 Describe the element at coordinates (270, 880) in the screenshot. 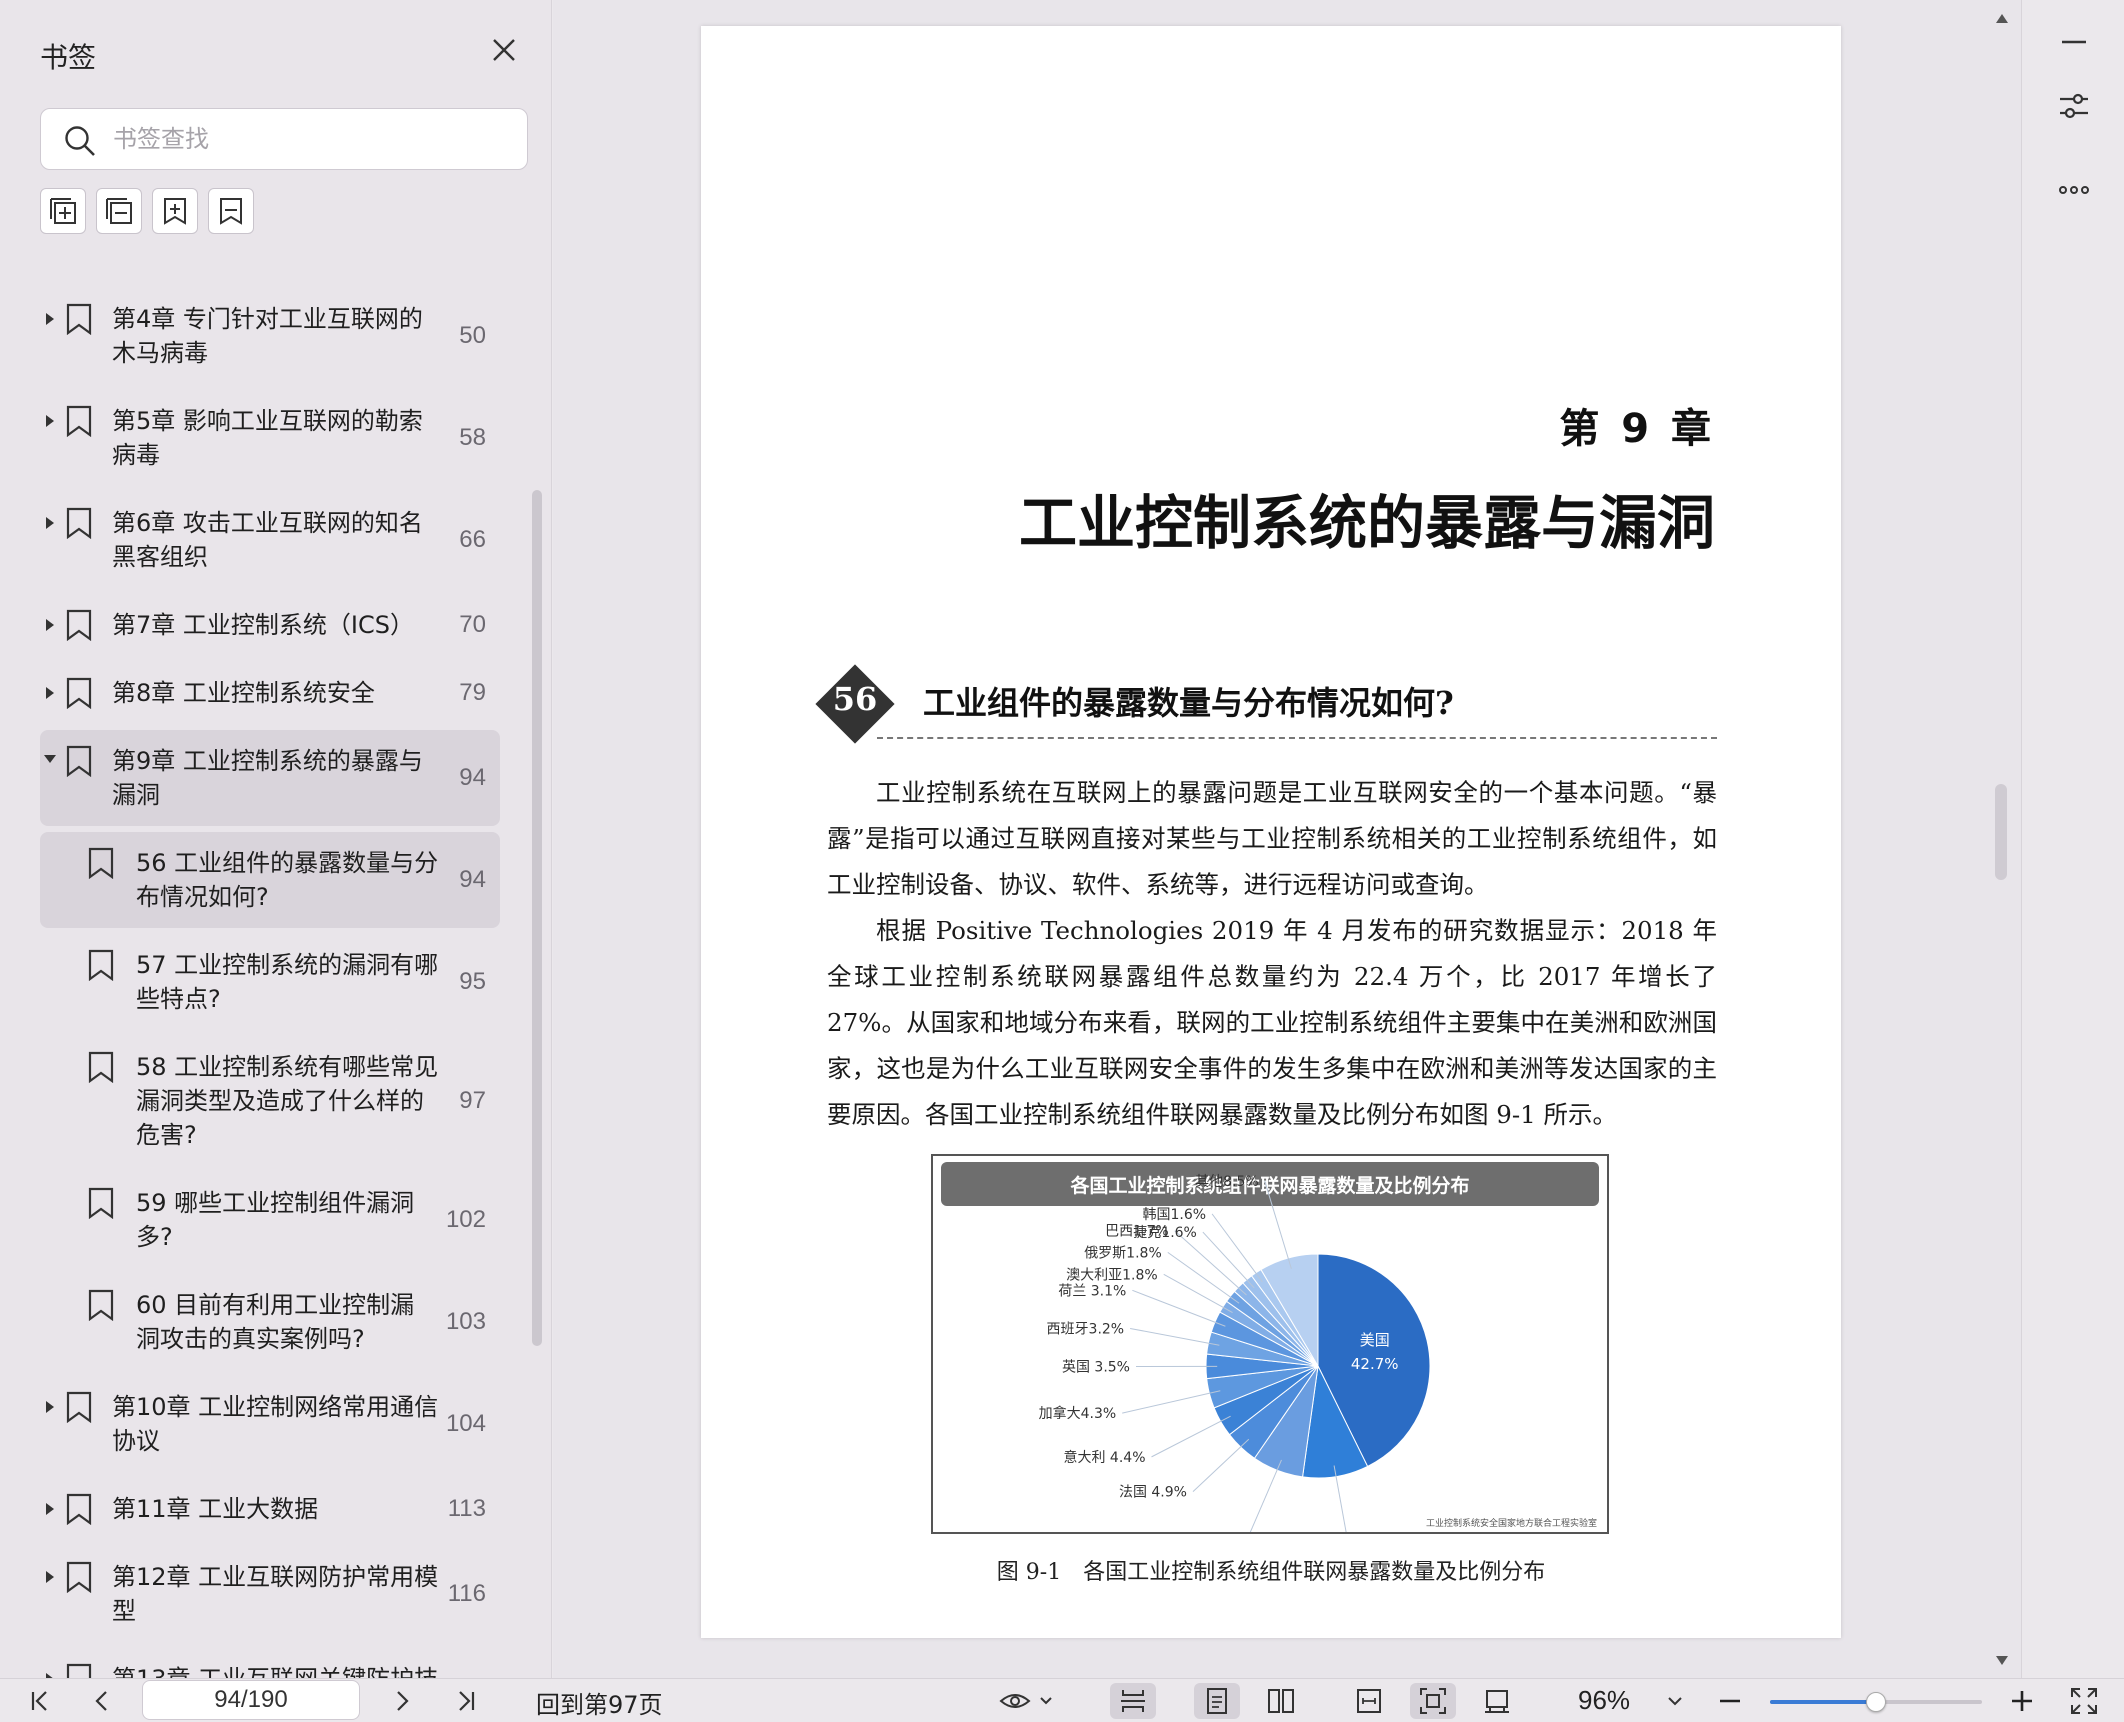

I see `bookmark-section: 56 工业组件的暴露数量与分 布情况如何? 94` at that location.